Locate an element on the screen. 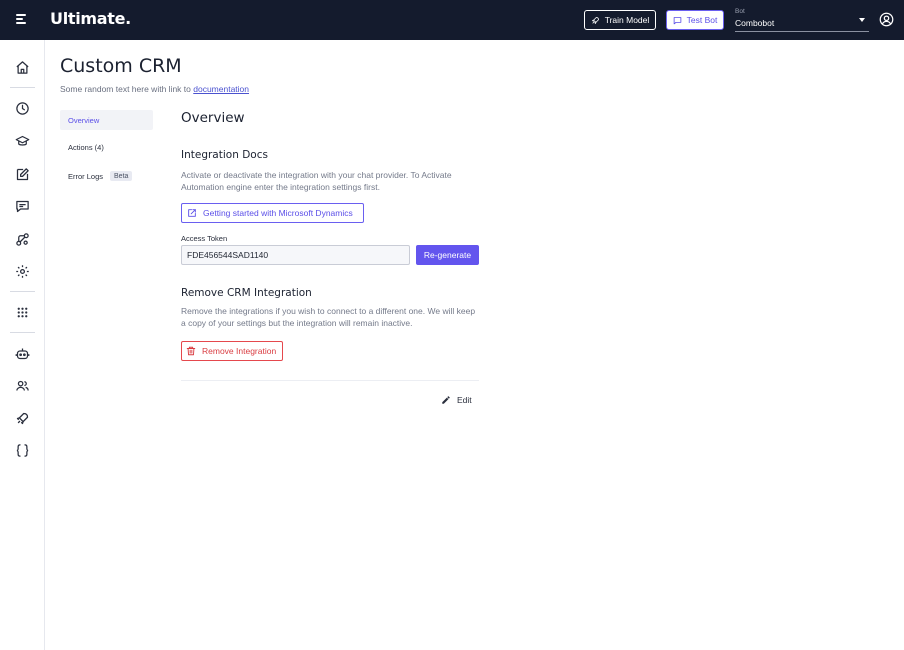 Image resolution: width=904 pixels, height=650 pixels. remove-crm-heading: Remove CRM Integration is located at coordinates (246, 293).